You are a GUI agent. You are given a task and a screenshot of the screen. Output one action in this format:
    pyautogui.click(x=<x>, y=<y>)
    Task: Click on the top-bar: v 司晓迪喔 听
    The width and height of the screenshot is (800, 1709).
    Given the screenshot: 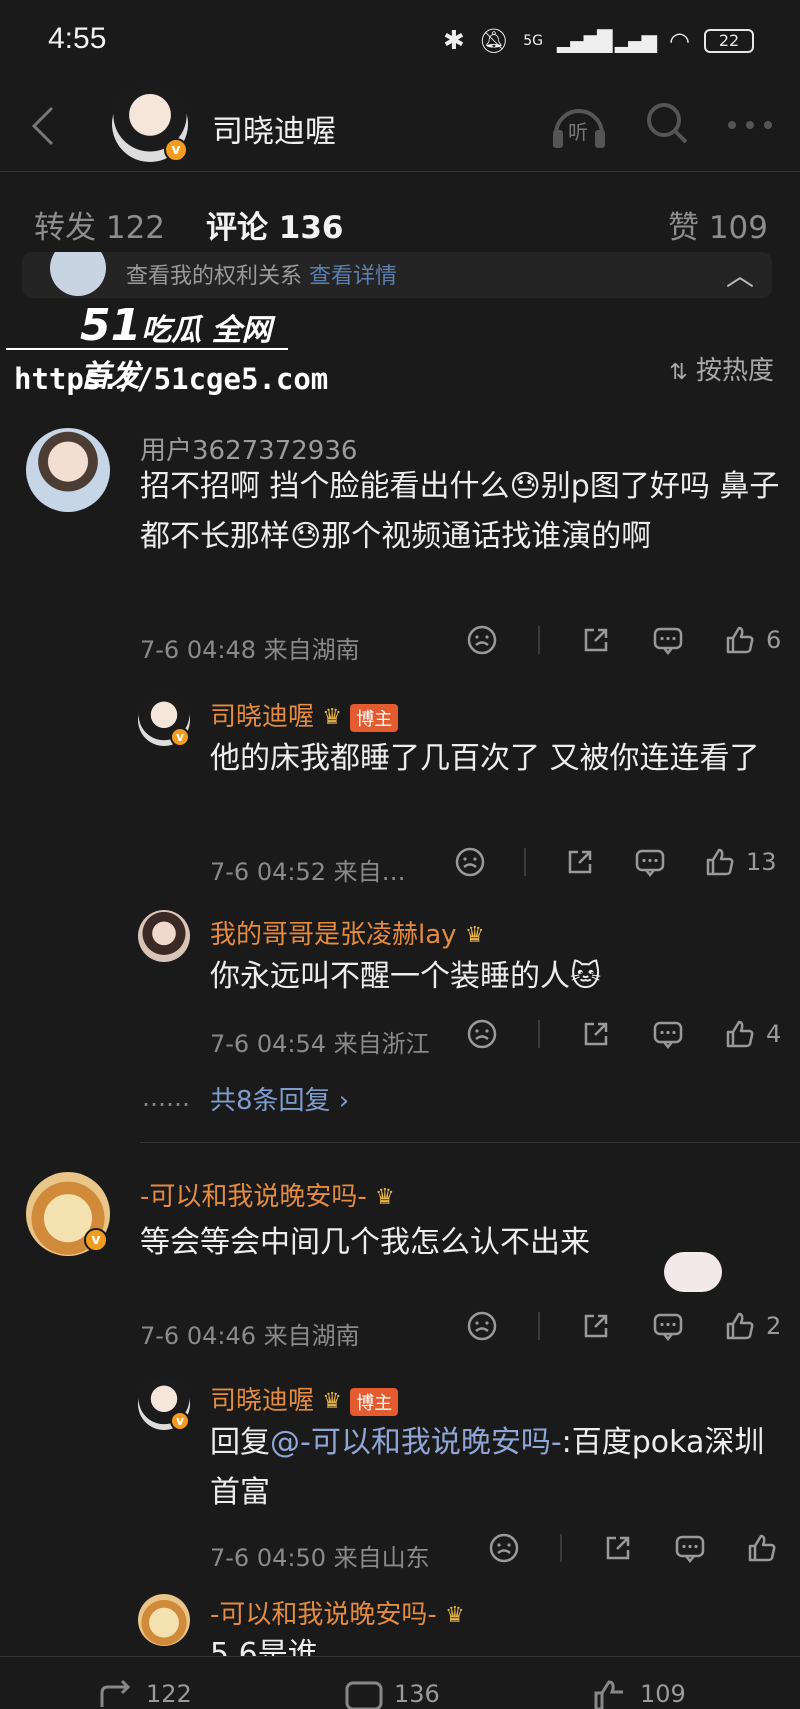 What is the action you would take?
    pyautogui.click(x=400, y=129)
    